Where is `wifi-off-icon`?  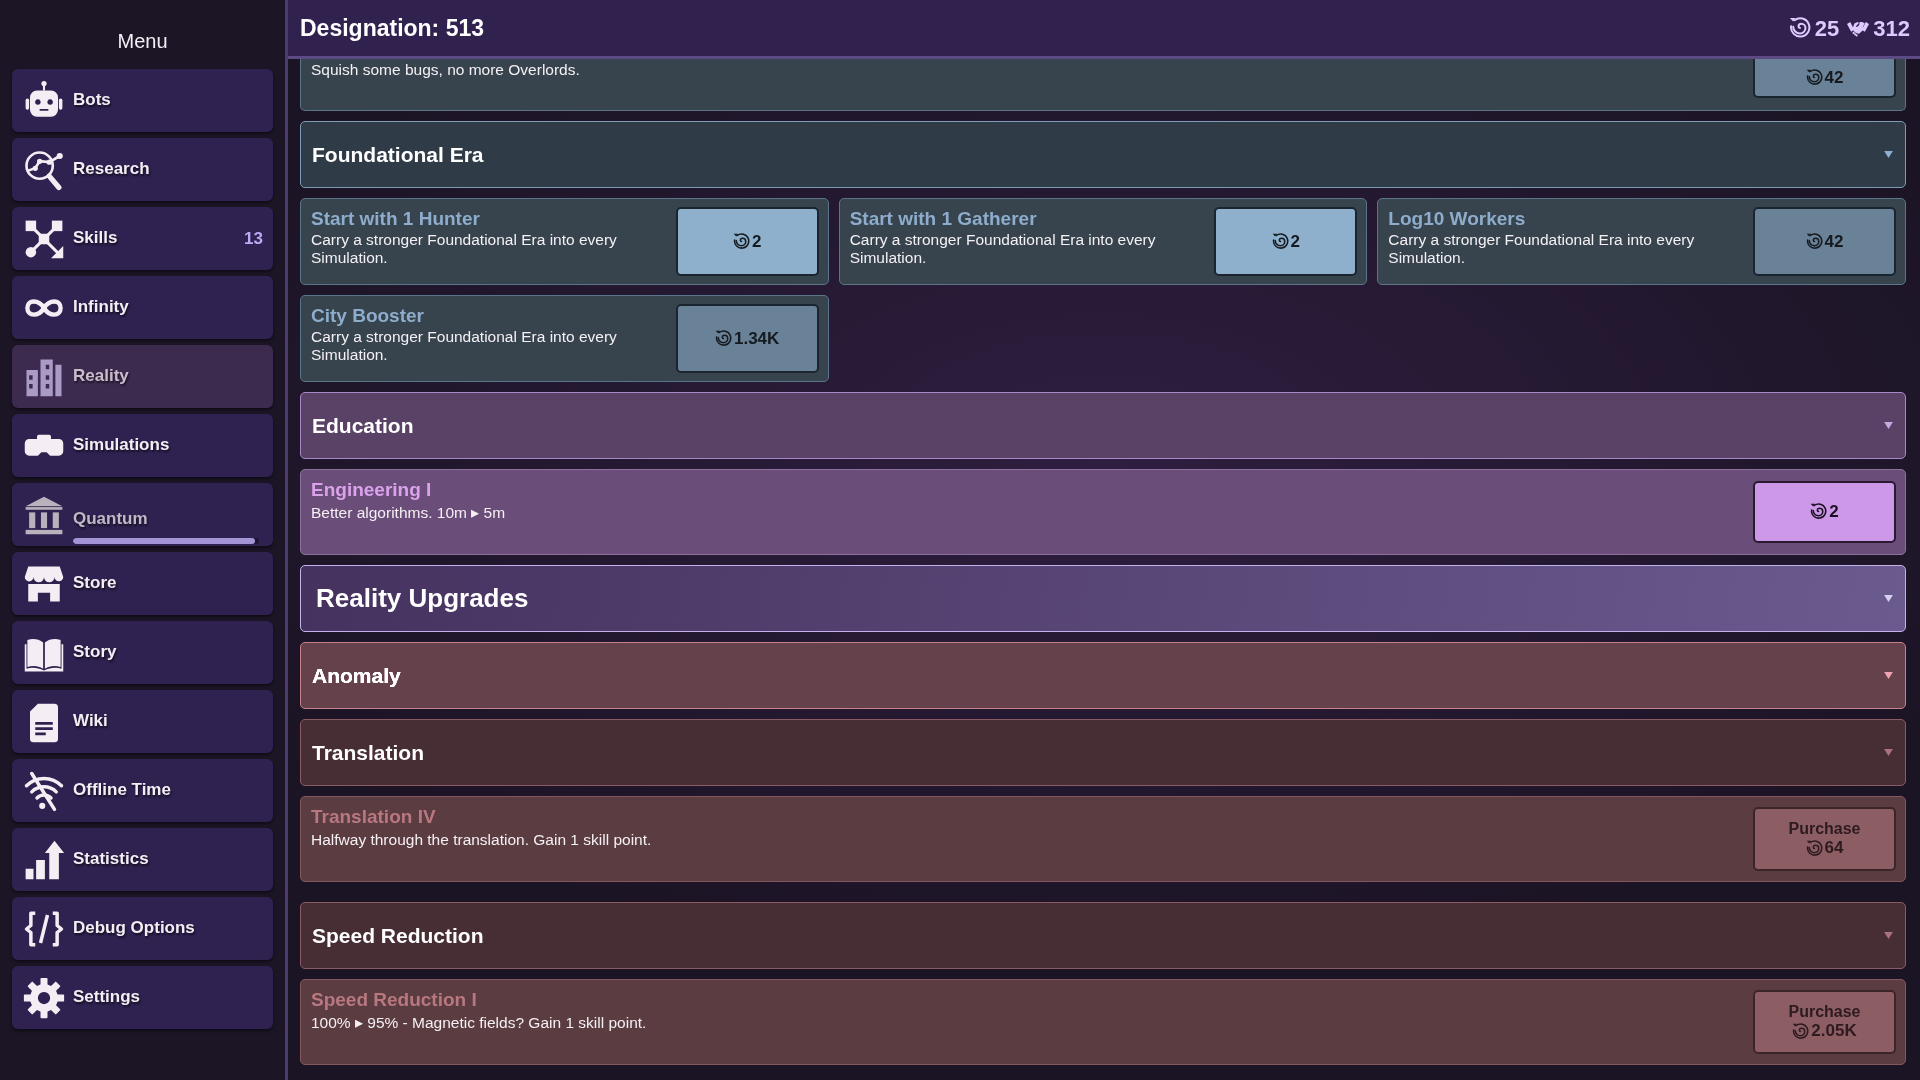
wifi-off-icon is located at coordinates (44, 790).